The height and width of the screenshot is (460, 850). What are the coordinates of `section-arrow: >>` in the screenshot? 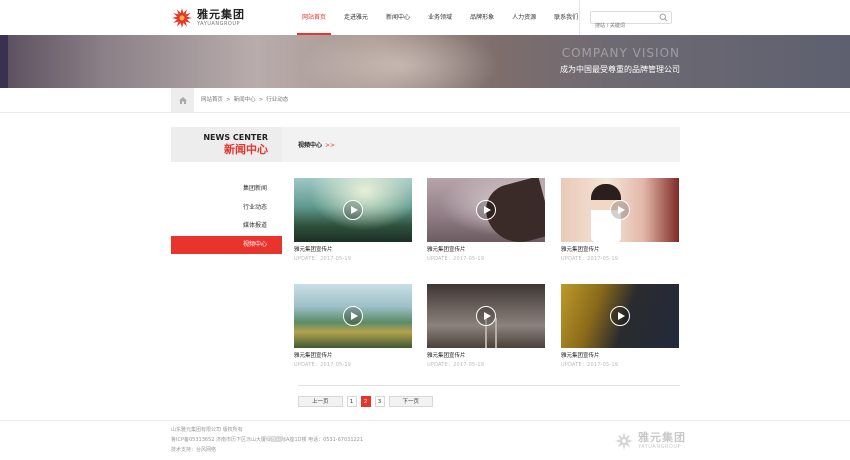 It's located at (330, 145).